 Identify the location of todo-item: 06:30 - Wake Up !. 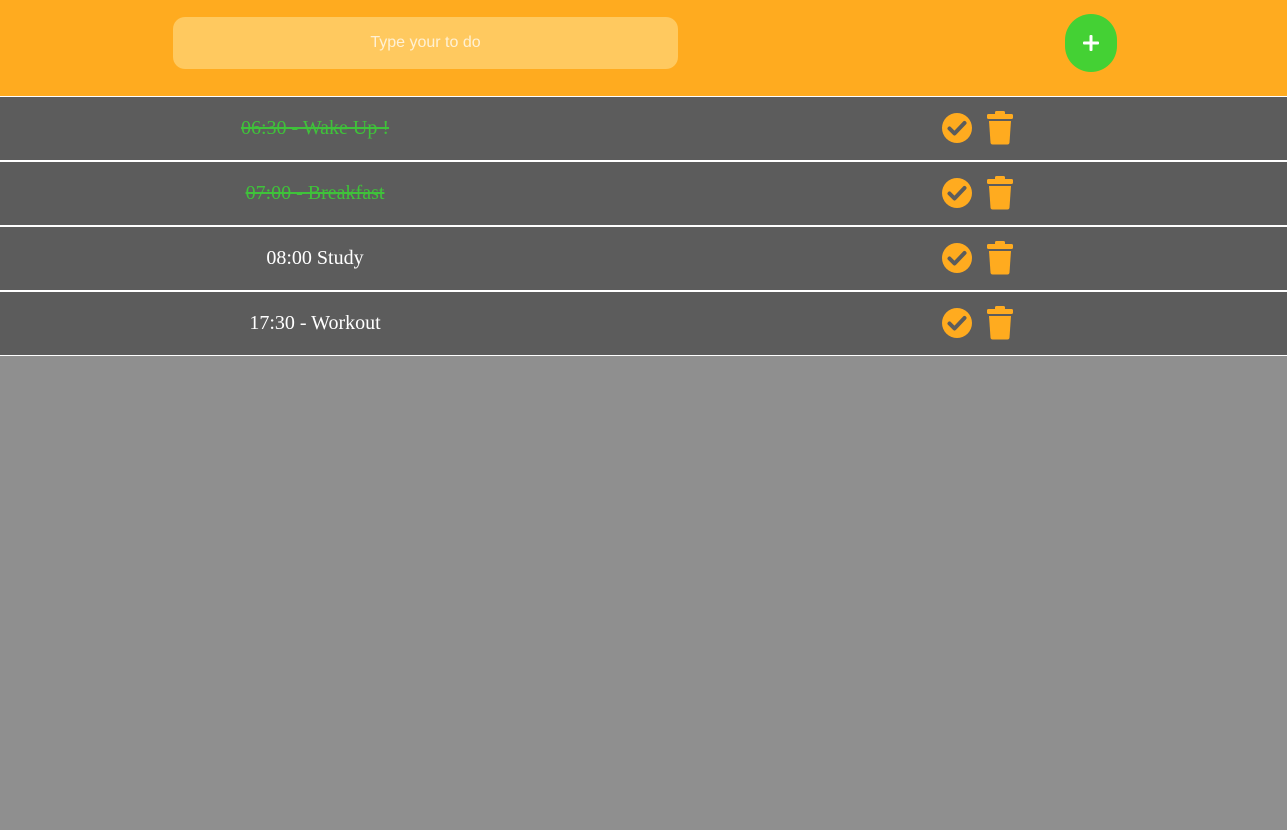
(643, 129).